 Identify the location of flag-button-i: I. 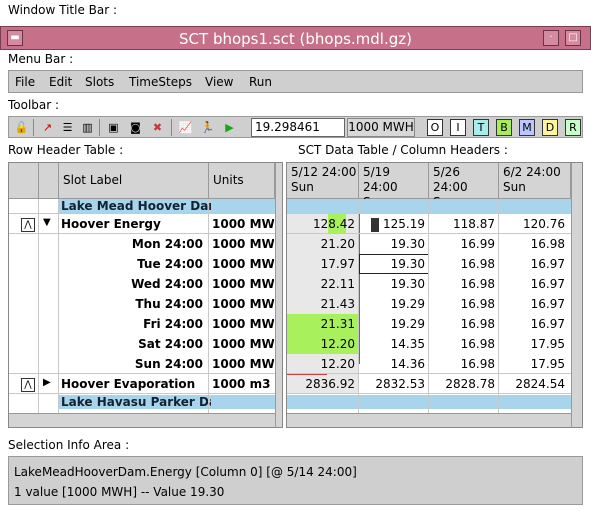
(458, 127).